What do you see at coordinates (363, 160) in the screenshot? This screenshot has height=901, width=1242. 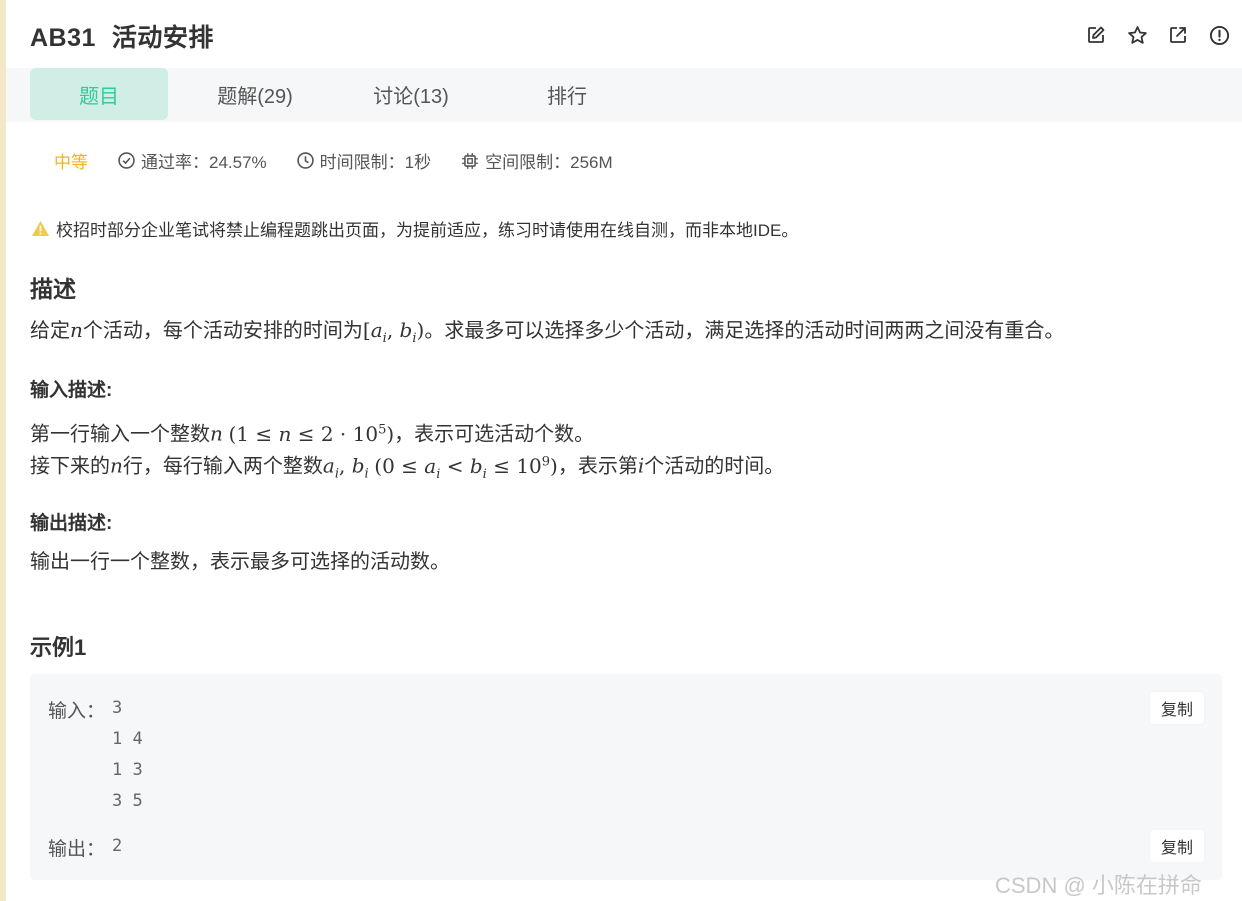 I see `time-limit: 时间限制：1秒` at bounding box center [363, 160].